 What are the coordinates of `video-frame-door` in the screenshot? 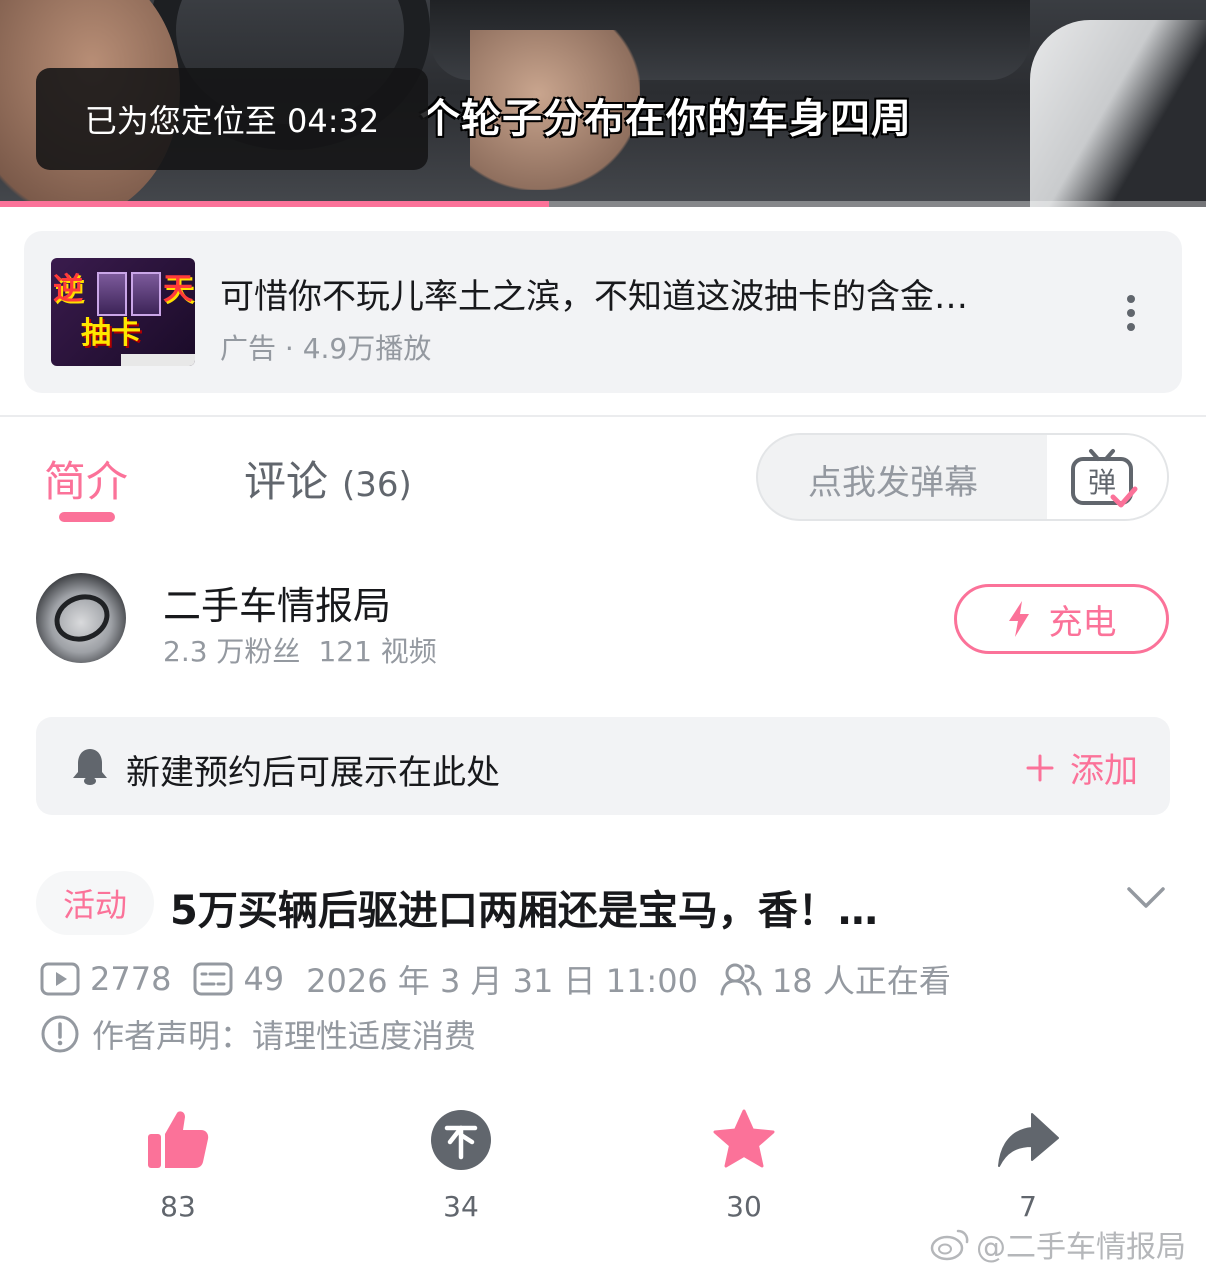 It's located at (1118, 113).